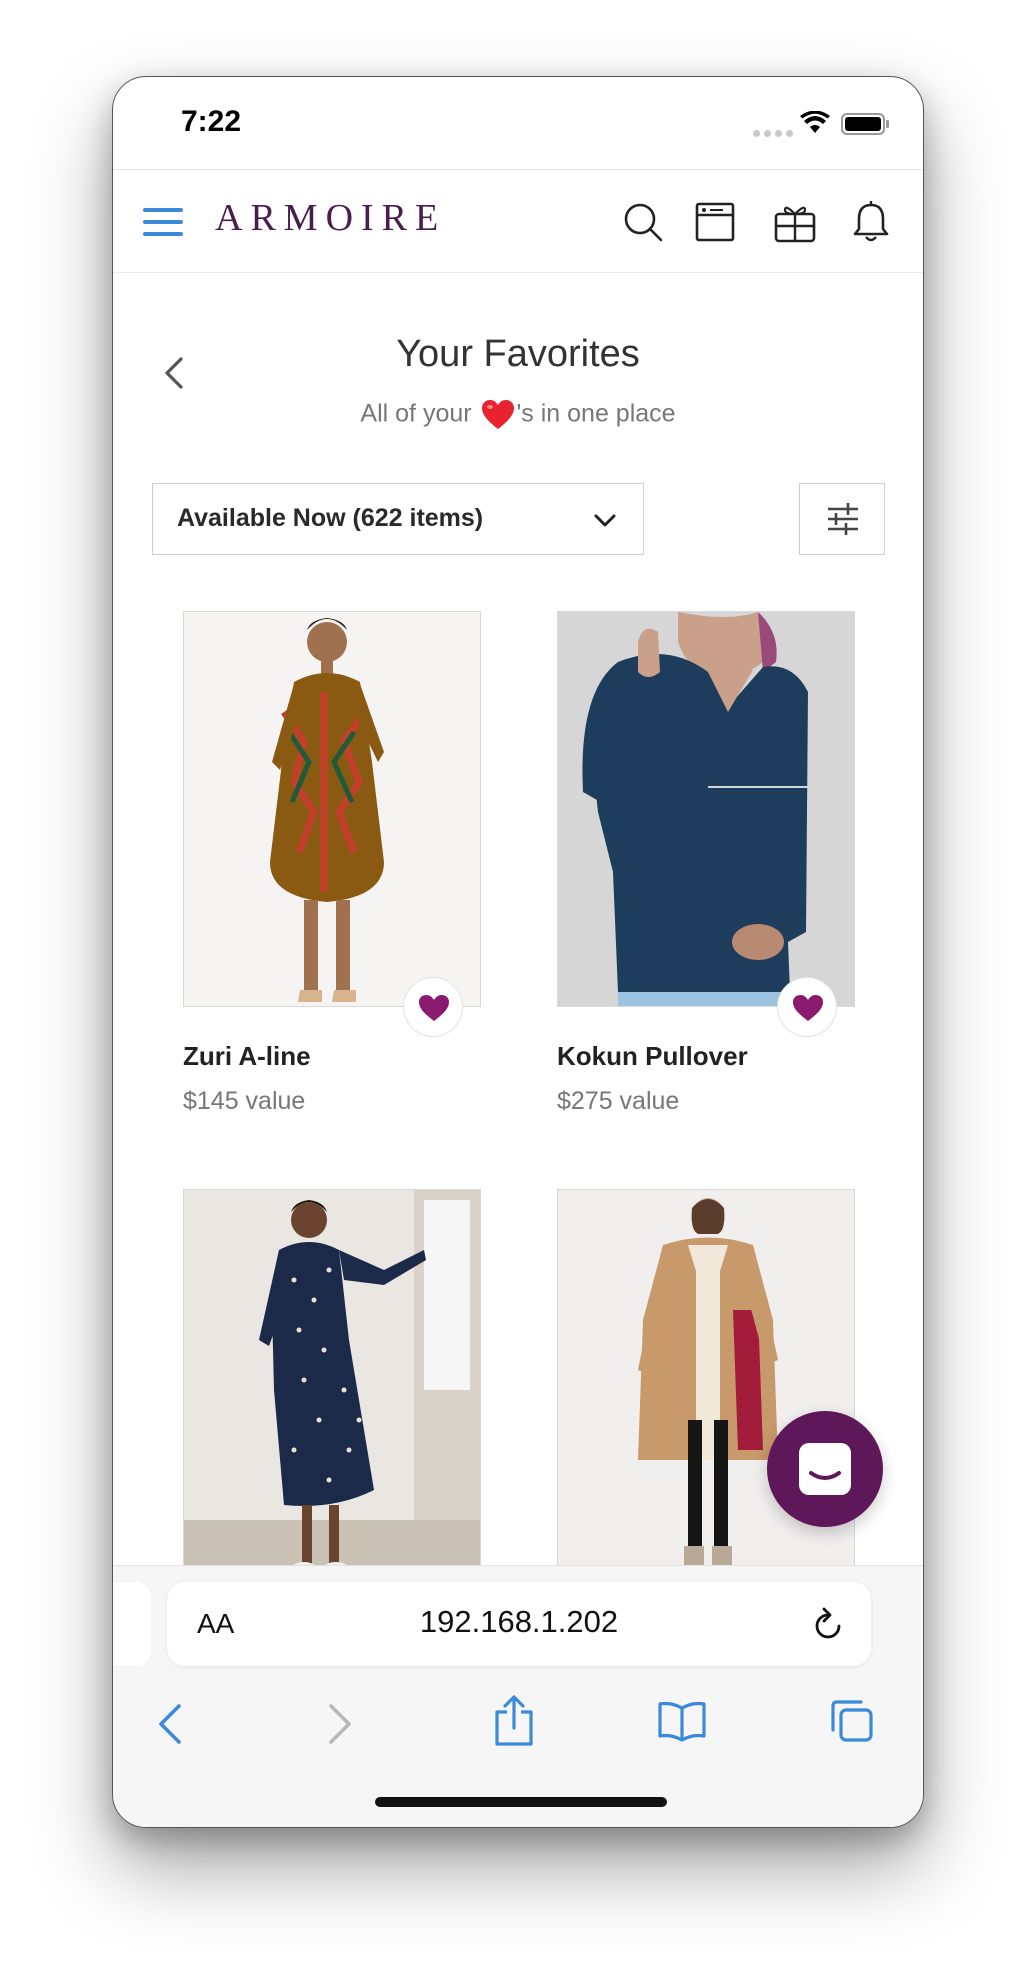  Describe the element at coordinates (211, 121) in the screenshot. I see `status-time: 7:22` at that location.